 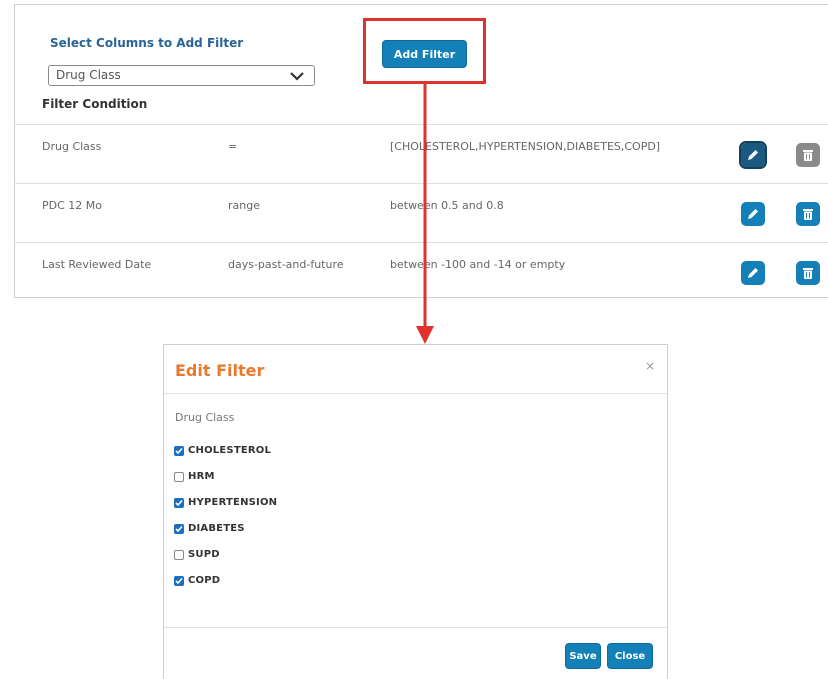 What do you see at coordinates (147, 43) in the screenshot?
I see `select-columns-label: Select Columns to Add Filter` at bounding box center [147, 43].